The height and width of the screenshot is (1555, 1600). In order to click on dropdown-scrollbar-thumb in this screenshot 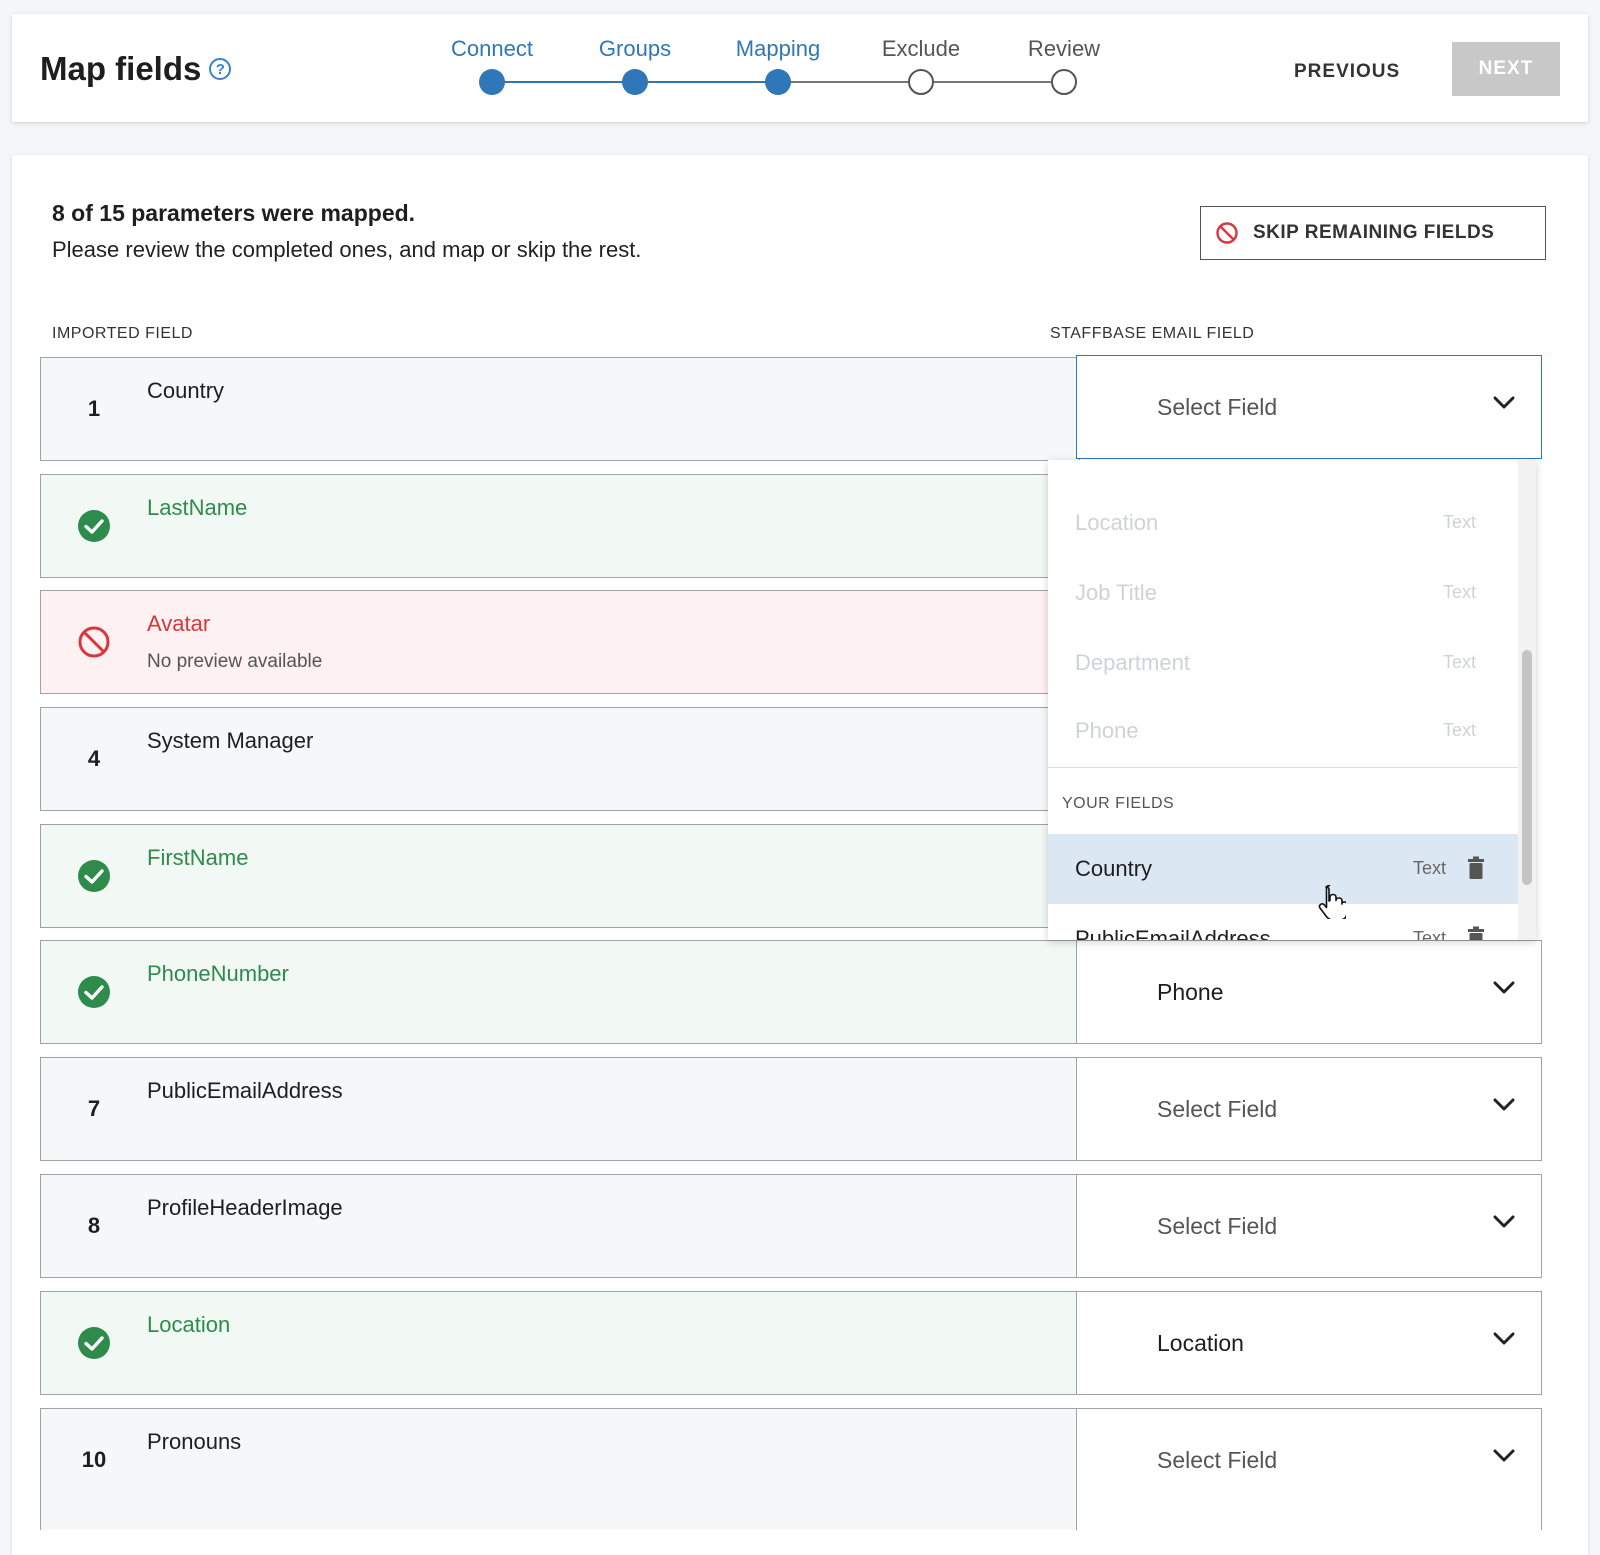, I will do `click(1527, 767)`.